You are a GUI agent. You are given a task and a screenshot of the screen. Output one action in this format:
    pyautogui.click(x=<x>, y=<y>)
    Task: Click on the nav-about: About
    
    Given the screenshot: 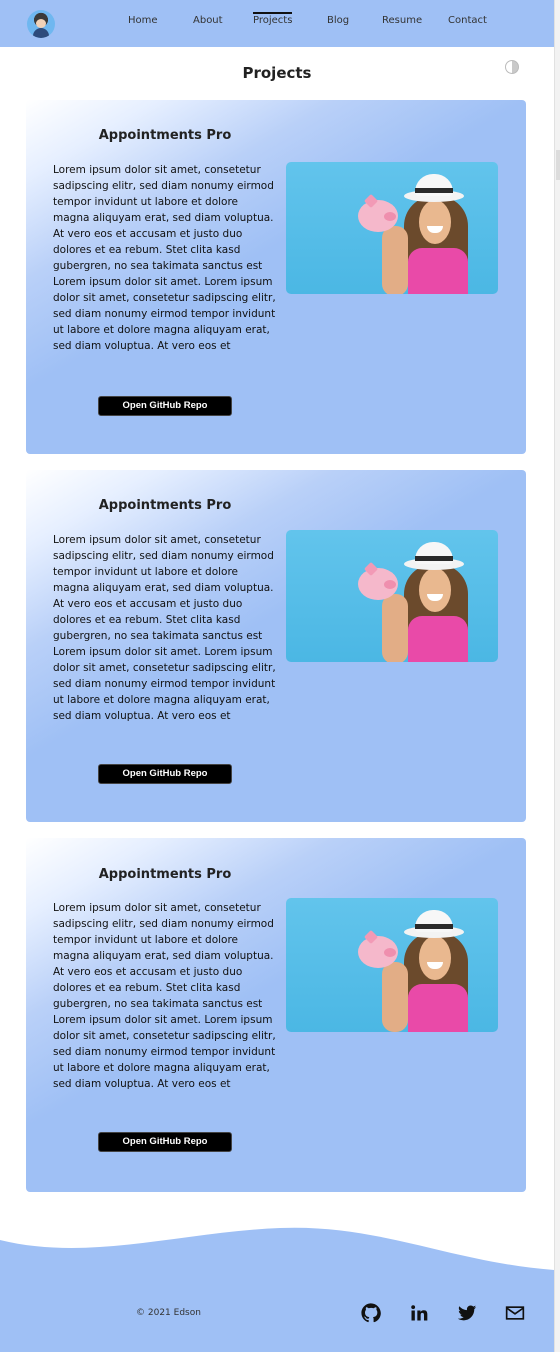 What is the action you would take?
    pyautogui.click(x=208, y=21)
    